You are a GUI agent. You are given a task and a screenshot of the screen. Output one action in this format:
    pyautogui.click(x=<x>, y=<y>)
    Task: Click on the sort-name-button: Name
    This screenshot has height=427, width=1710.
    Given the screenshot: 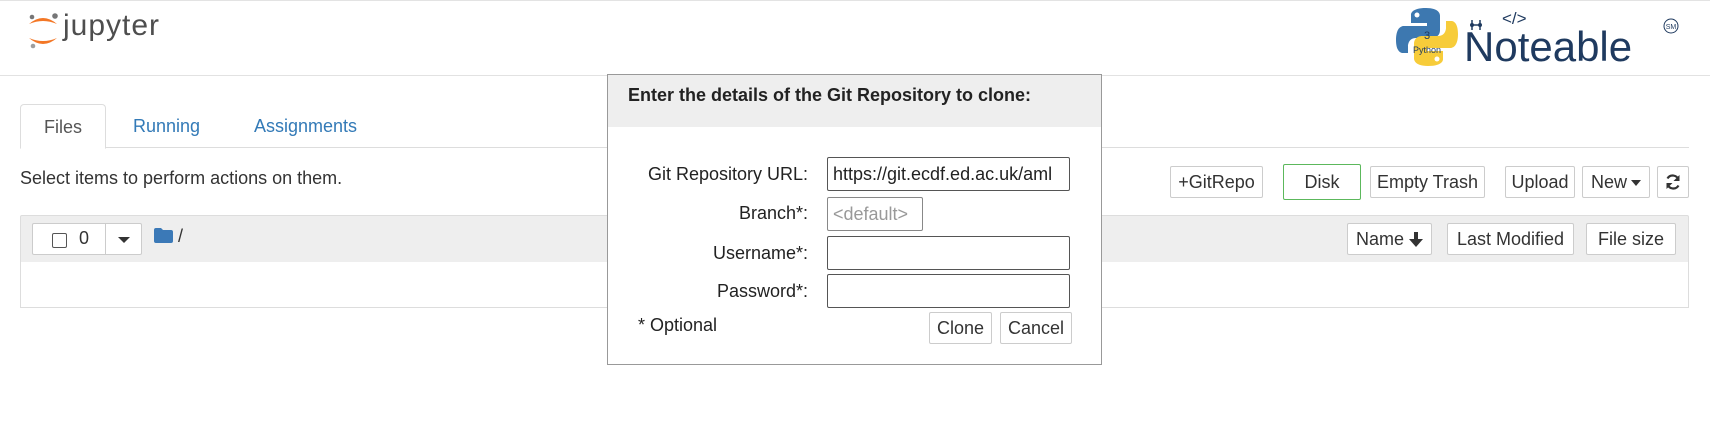 What is the action you would take?
    pyautogui.click(x=1389, y=239)
    